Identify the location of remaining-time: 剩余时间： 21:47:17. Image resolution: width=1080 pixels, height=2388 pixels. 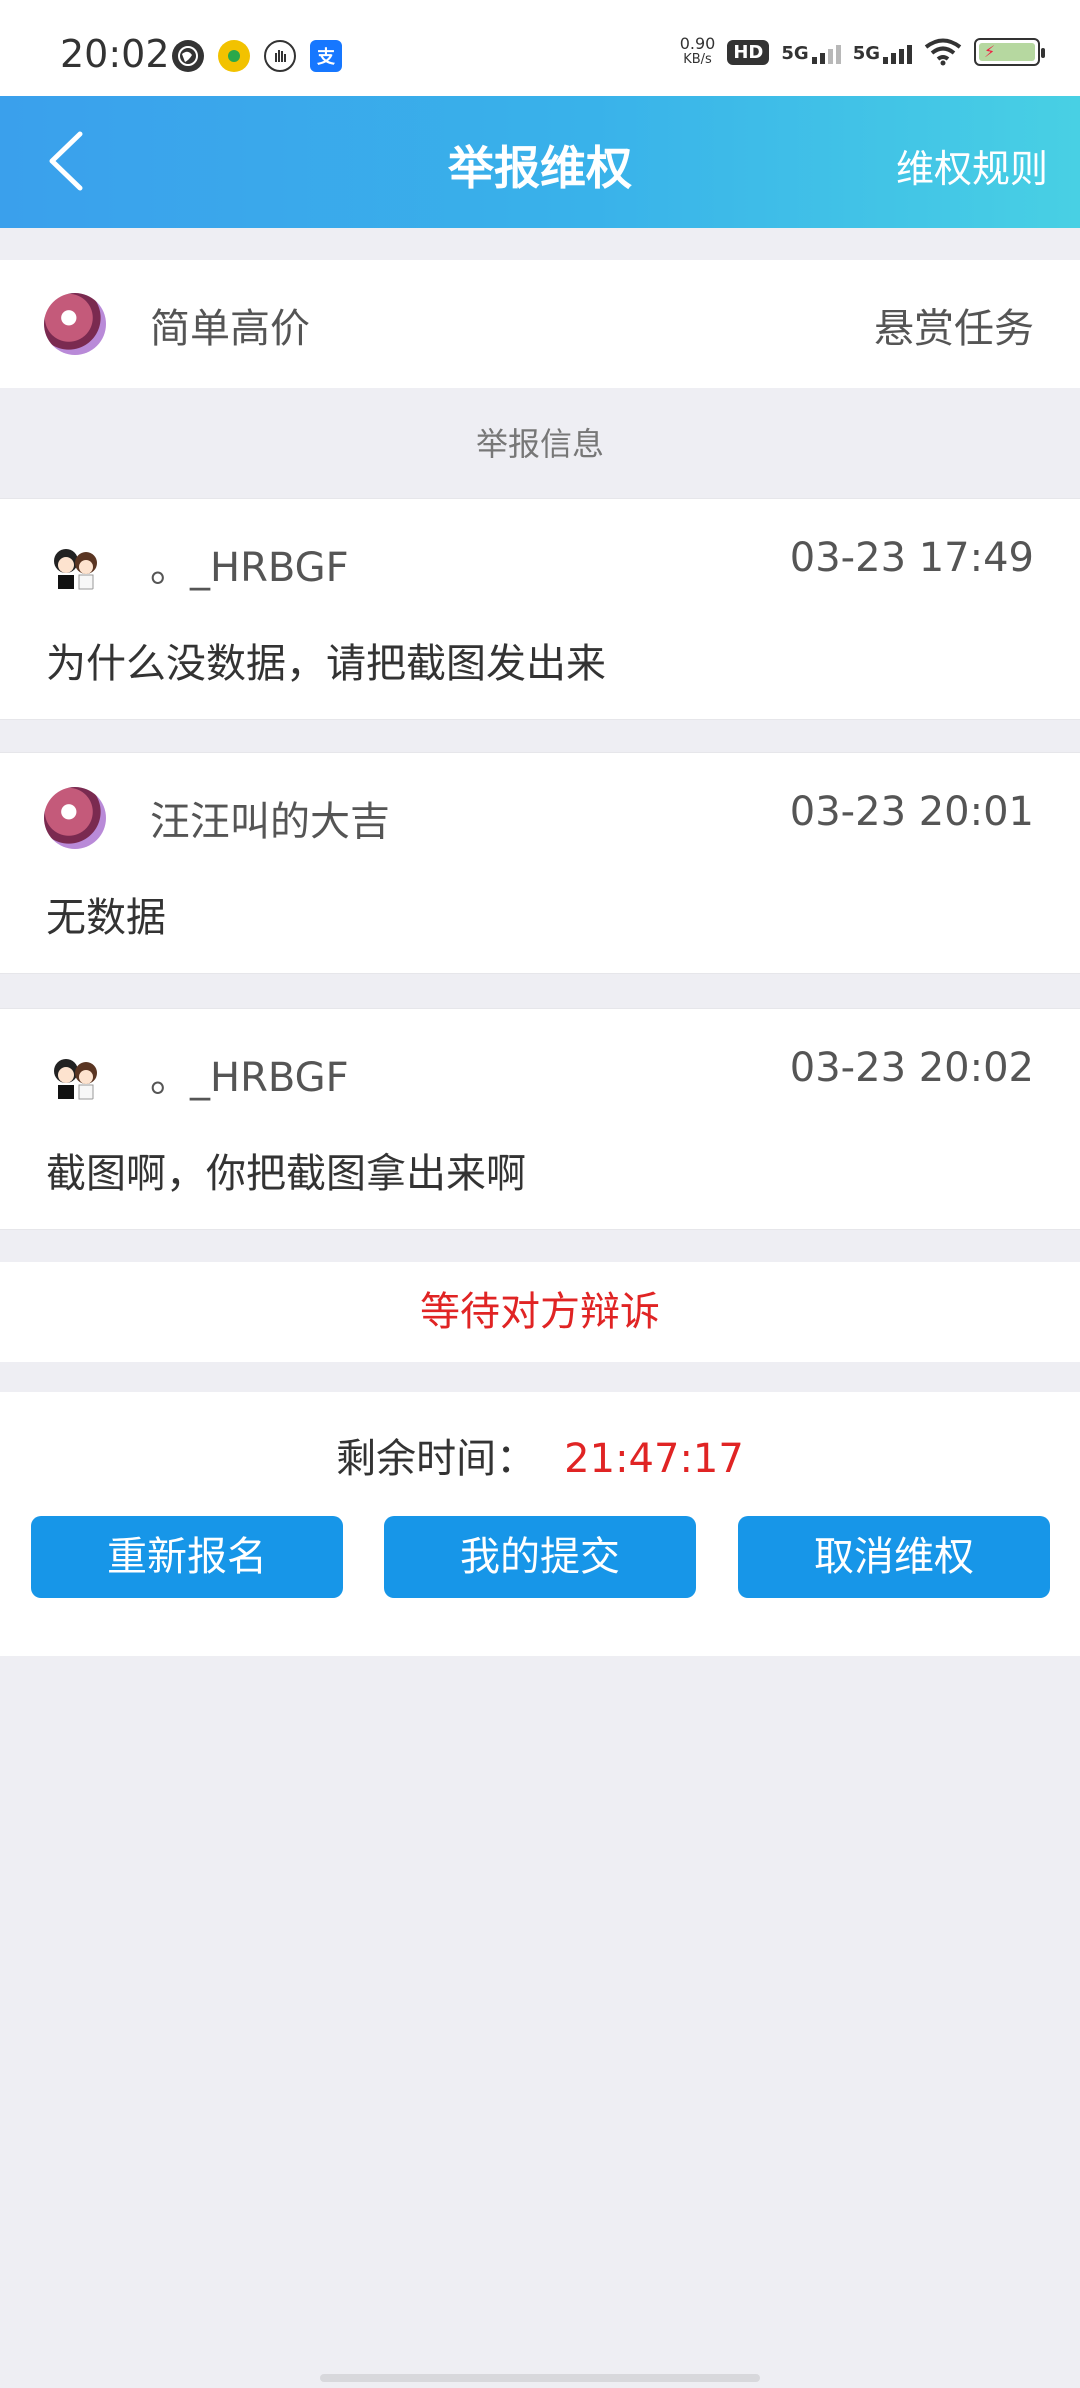
(540, 1455).